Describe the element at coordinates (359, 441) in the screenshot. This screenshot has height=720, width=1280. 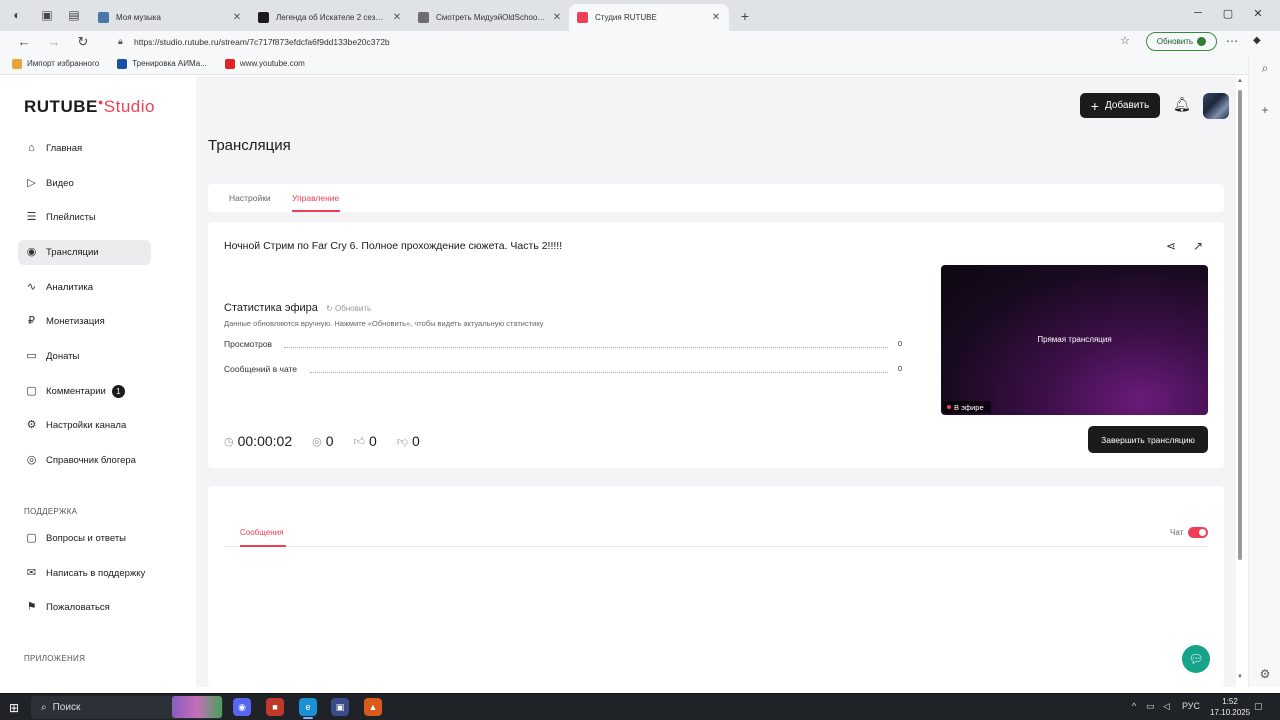
I see `thumbs-up-icon: 👍︎` at that location.